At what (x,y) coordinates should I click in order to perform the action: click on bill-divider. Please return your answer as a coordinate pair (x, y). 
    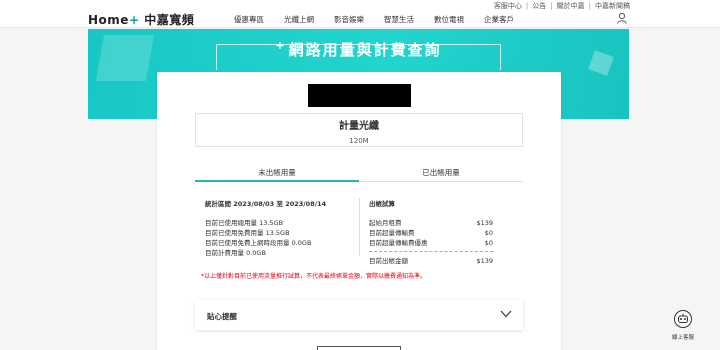
    Looking at the image, I should click on (431, 251).